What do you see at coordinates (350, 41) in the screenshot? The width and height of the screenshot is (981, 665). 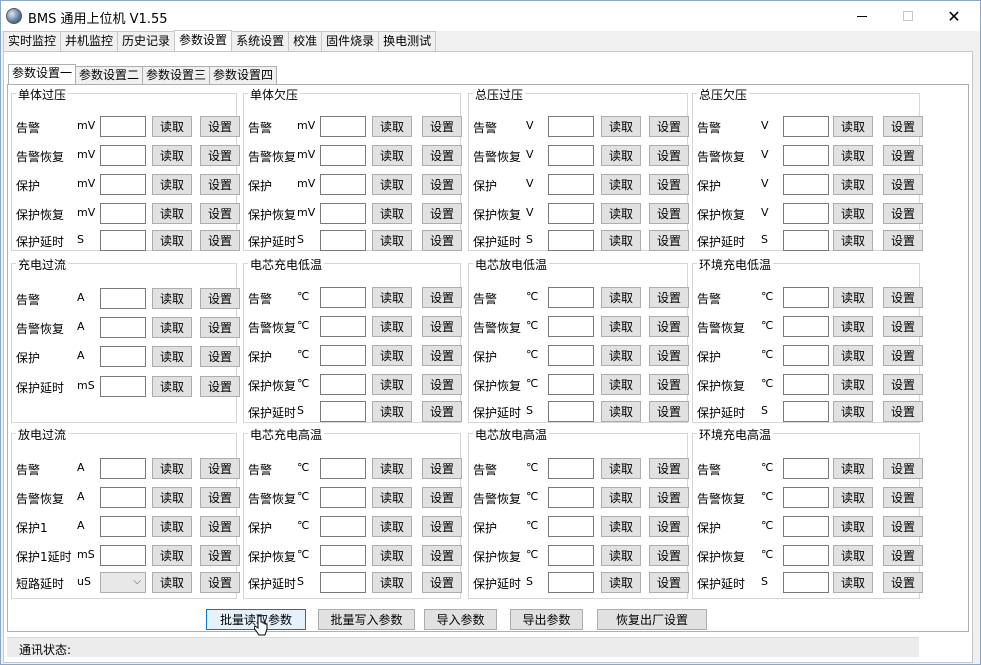 I see `main-tab-6: 固件烧录` at bounding box center [350, 41].